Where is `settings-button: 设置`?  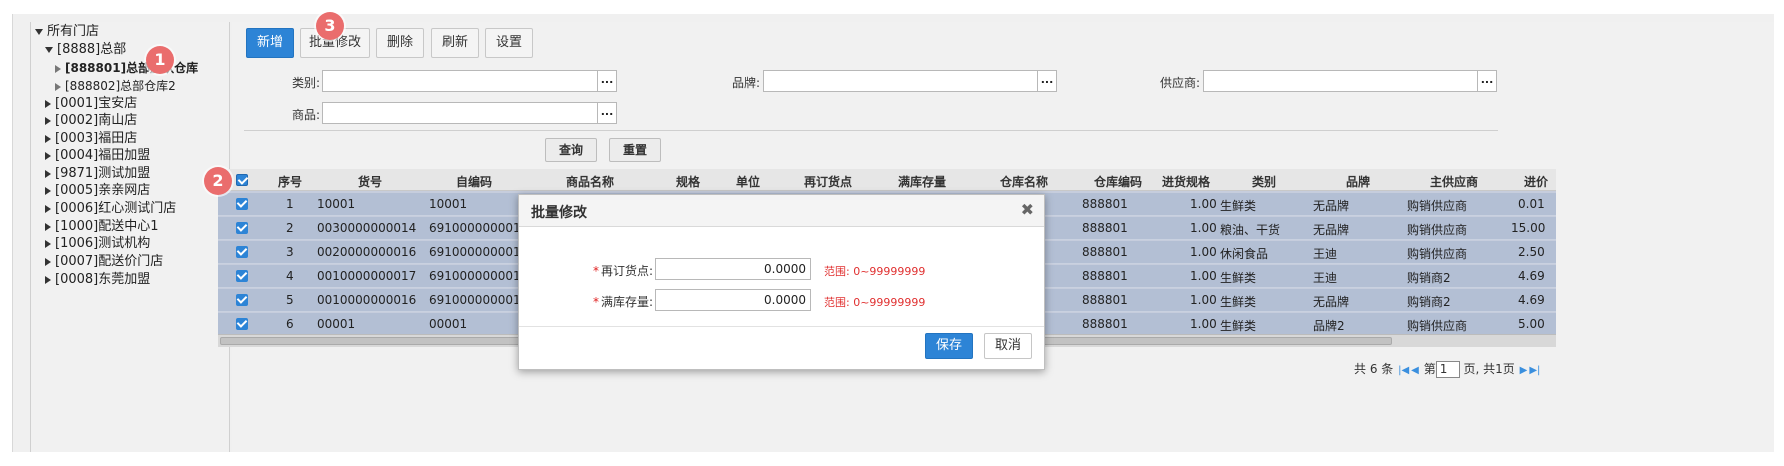 settings-button: 设置 is located at coordinates (509, 43).